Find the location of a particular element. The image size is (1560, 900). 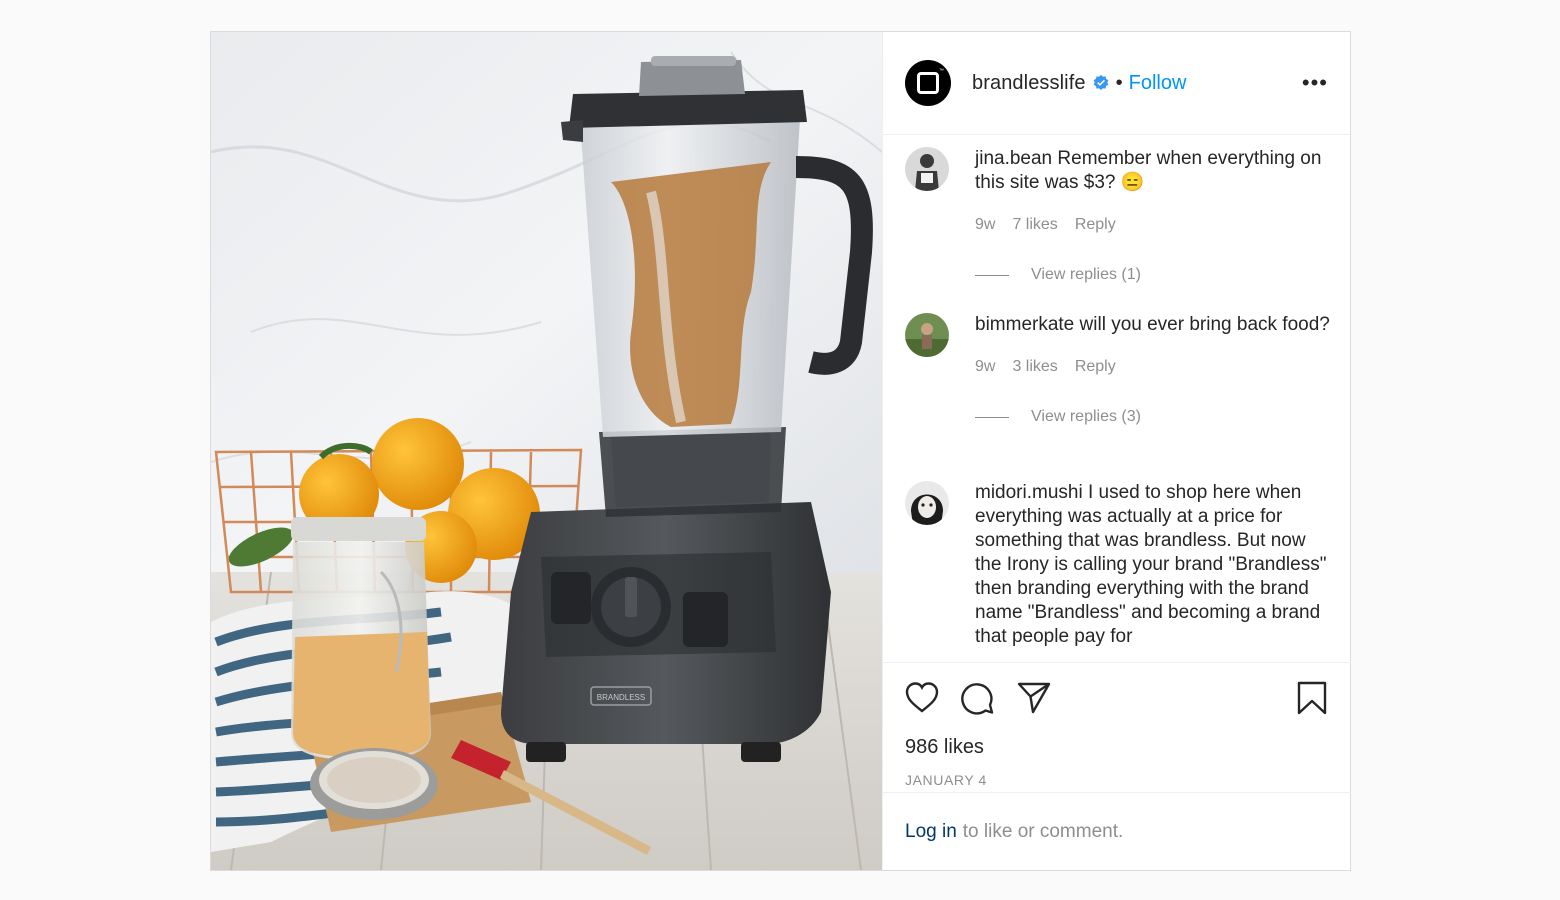

account-username: brandlesslife is located at coordinates (1029, 83).